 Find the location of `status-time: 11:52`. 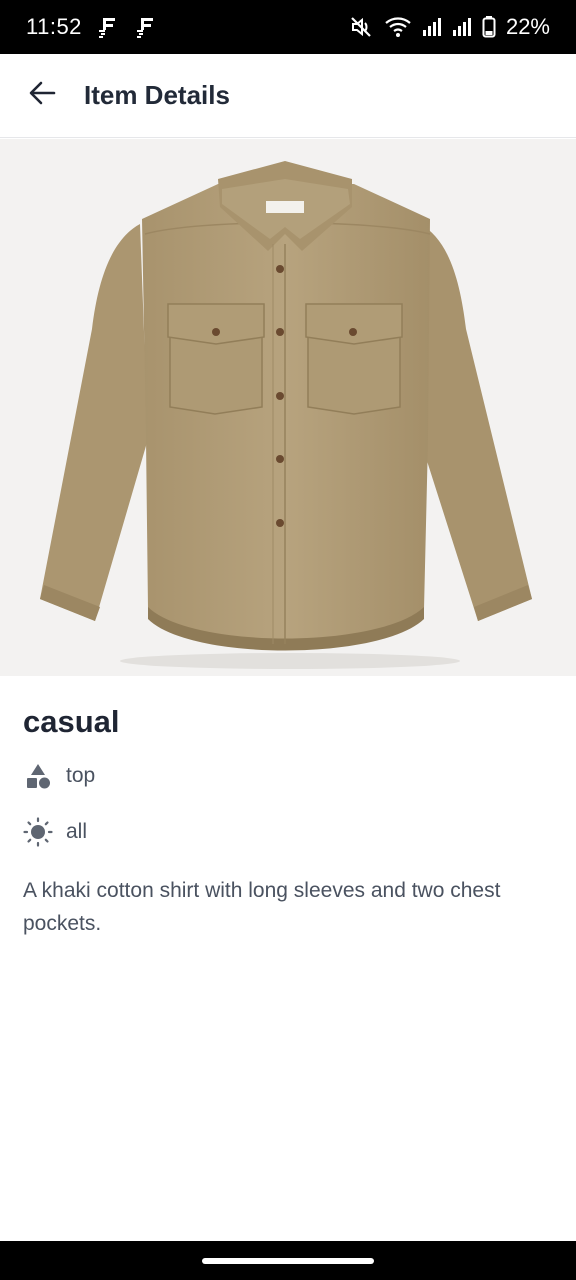

status-time: 11:52 is located at coordinates (54, 26).